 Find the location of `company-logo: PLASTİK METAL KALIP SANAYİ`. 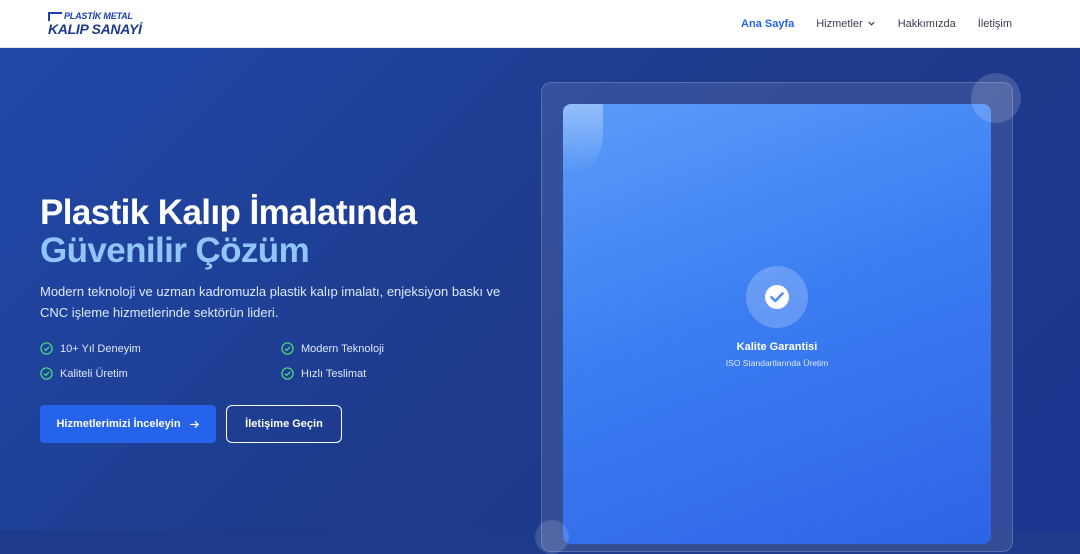

company-logo: PLASTİK METAL KALIP SANAYİ is located at coordinates (95, 23).